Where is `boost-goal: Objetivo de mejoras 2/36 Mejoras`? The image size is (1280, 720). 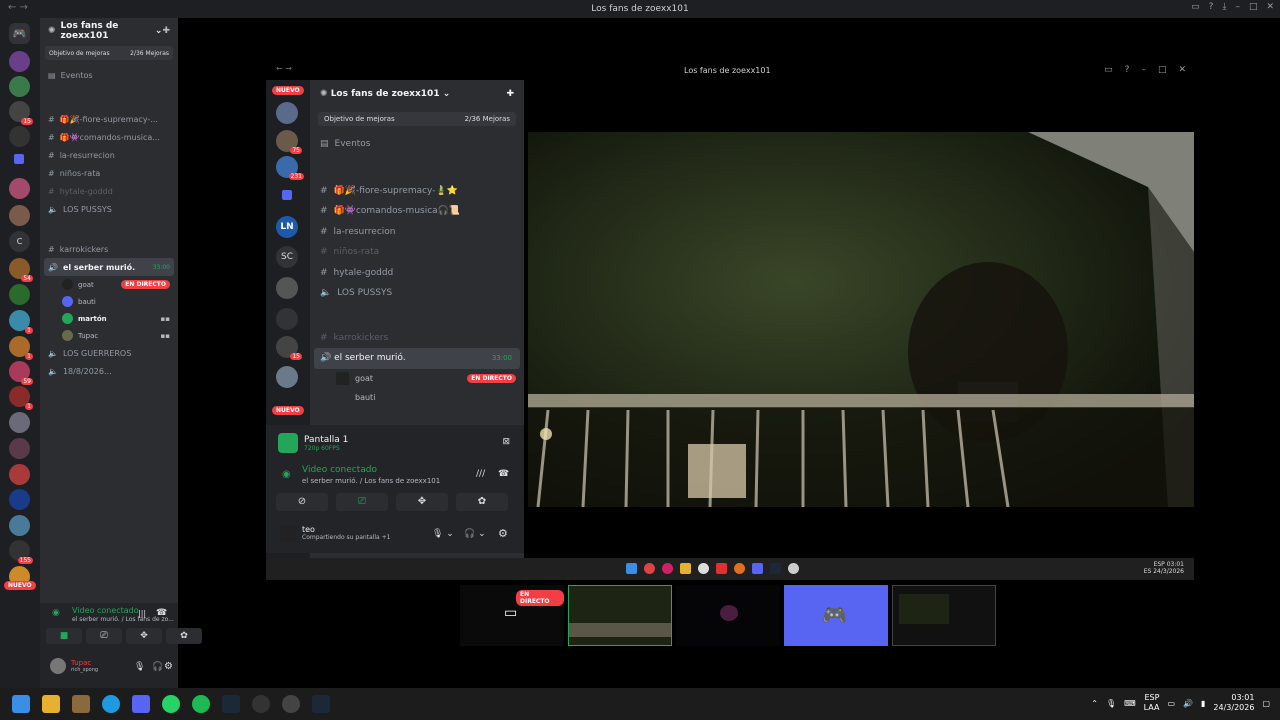 boost-goal: Objetivo de mejoras 2/36 Mejoras is located at coordinates (109, 53).